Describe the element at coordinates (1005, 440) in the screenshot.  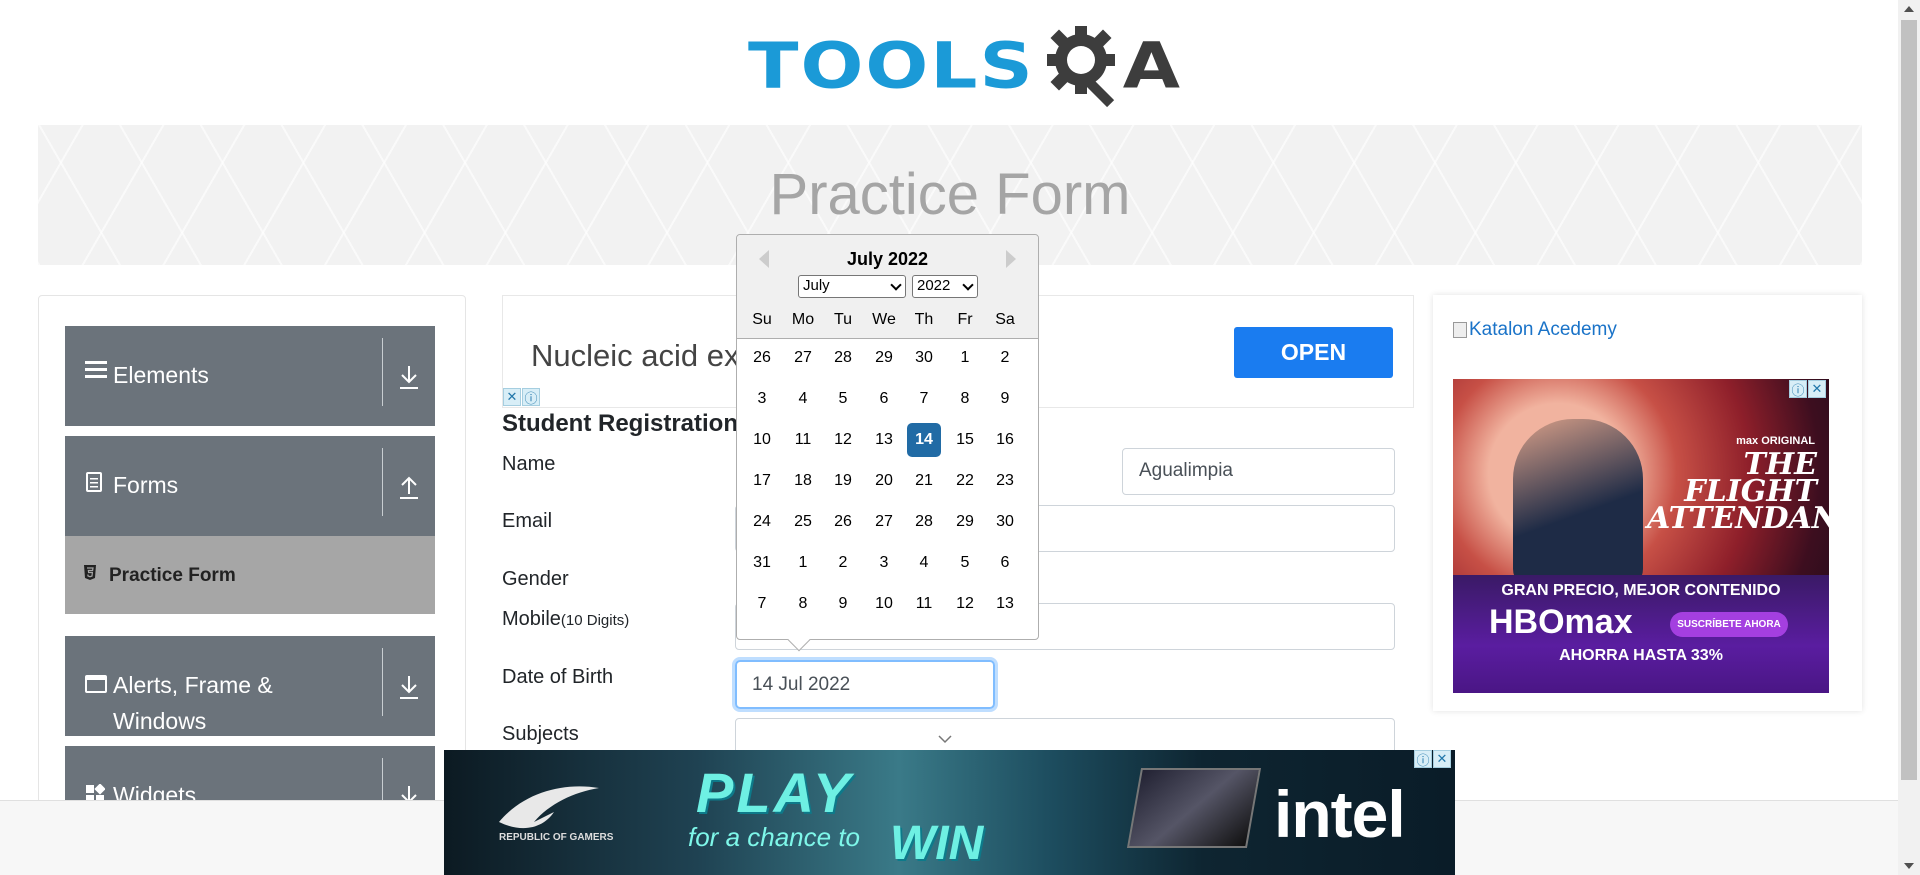
I see `calendar-day: 16` at that location.